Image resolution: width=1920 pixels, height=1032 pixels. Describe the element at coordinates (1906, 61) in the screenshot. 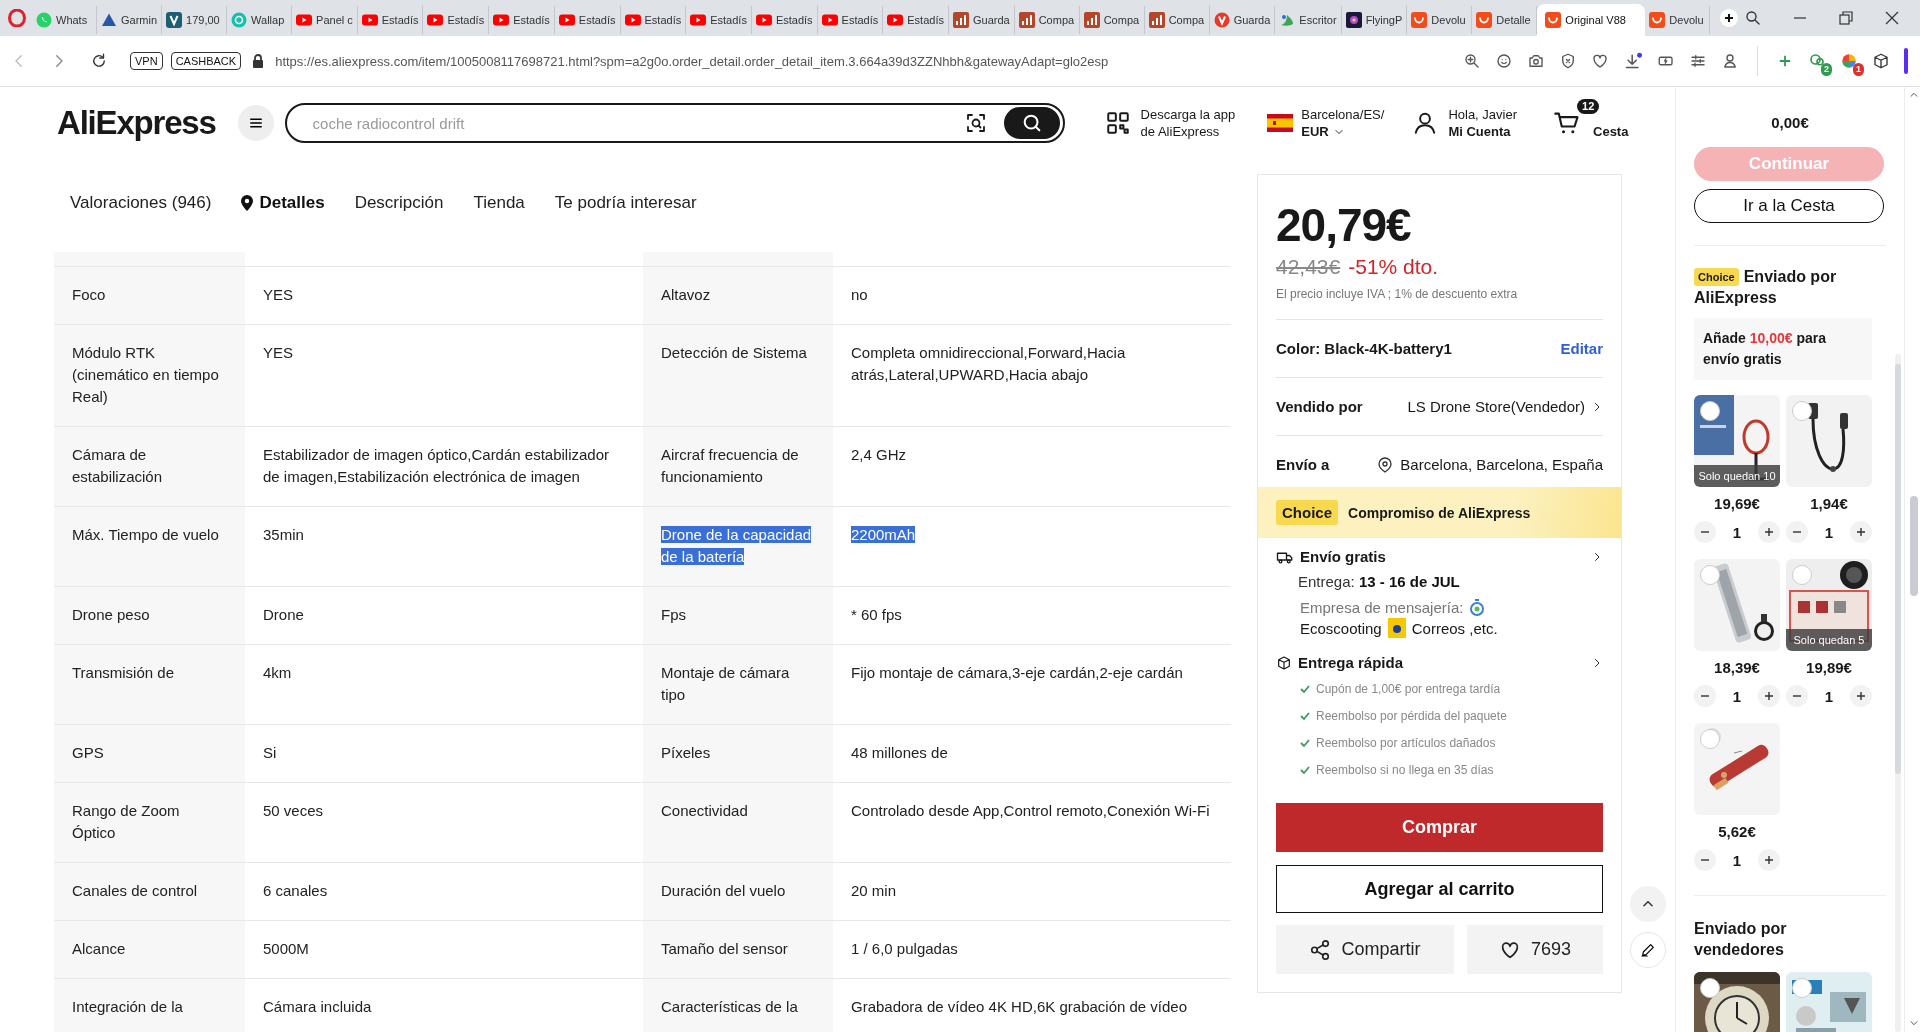

I see `sidebar-bar-icon` at that location.